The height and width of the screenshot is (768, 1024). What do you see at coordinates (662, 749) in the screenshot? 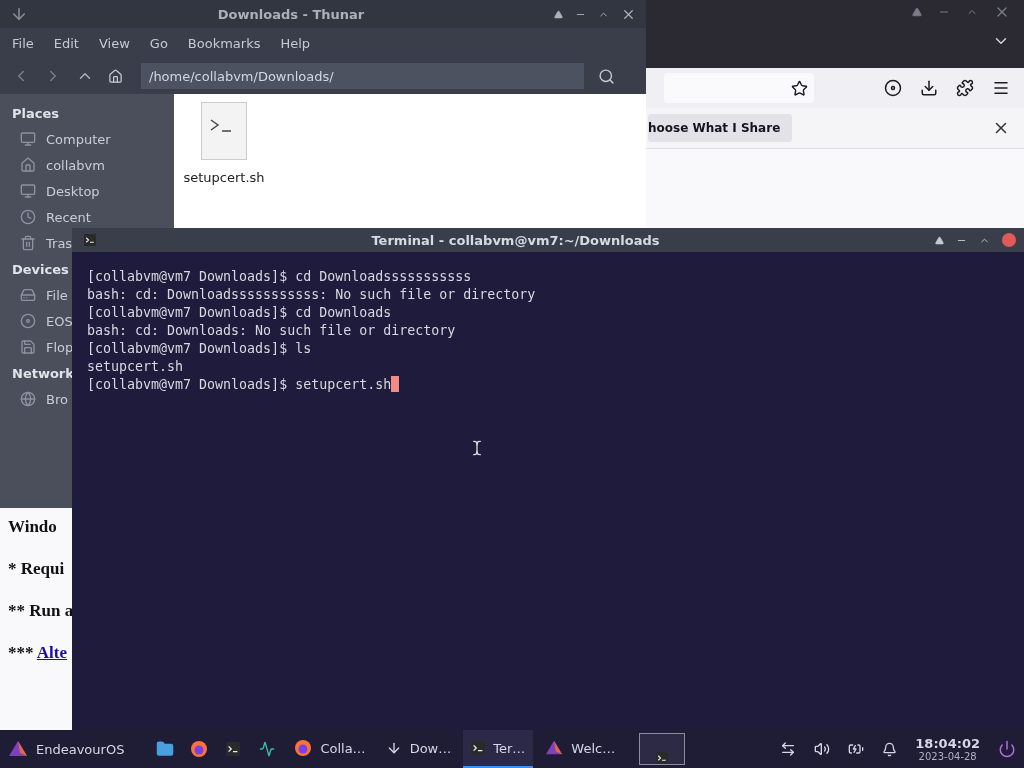
I see `workspace-pager` at bounding box center [662, 749].